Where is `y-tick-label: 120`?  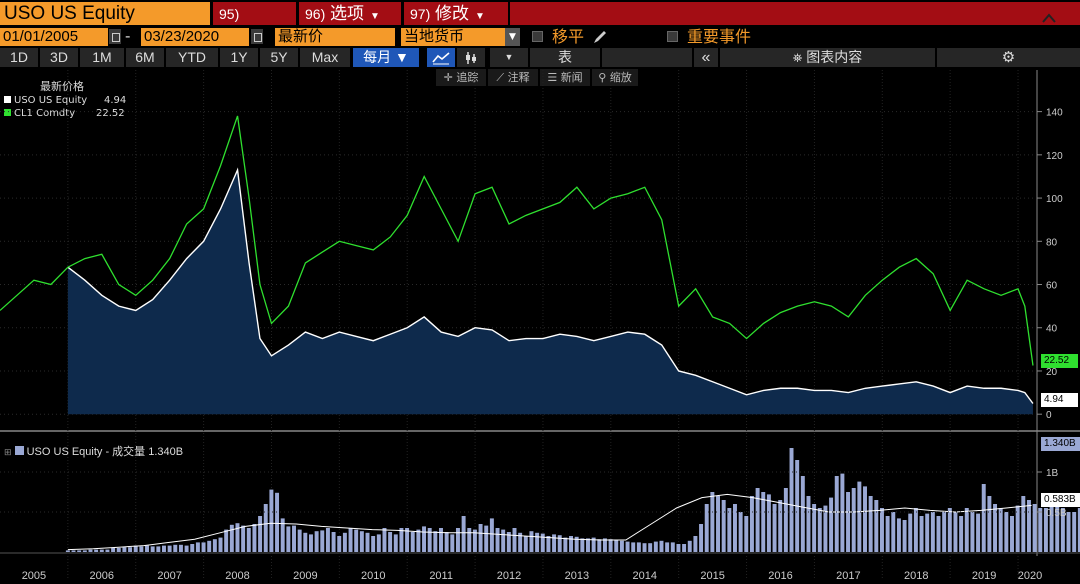 y-tick-label: 120 is located at coordinates (1054, 156).